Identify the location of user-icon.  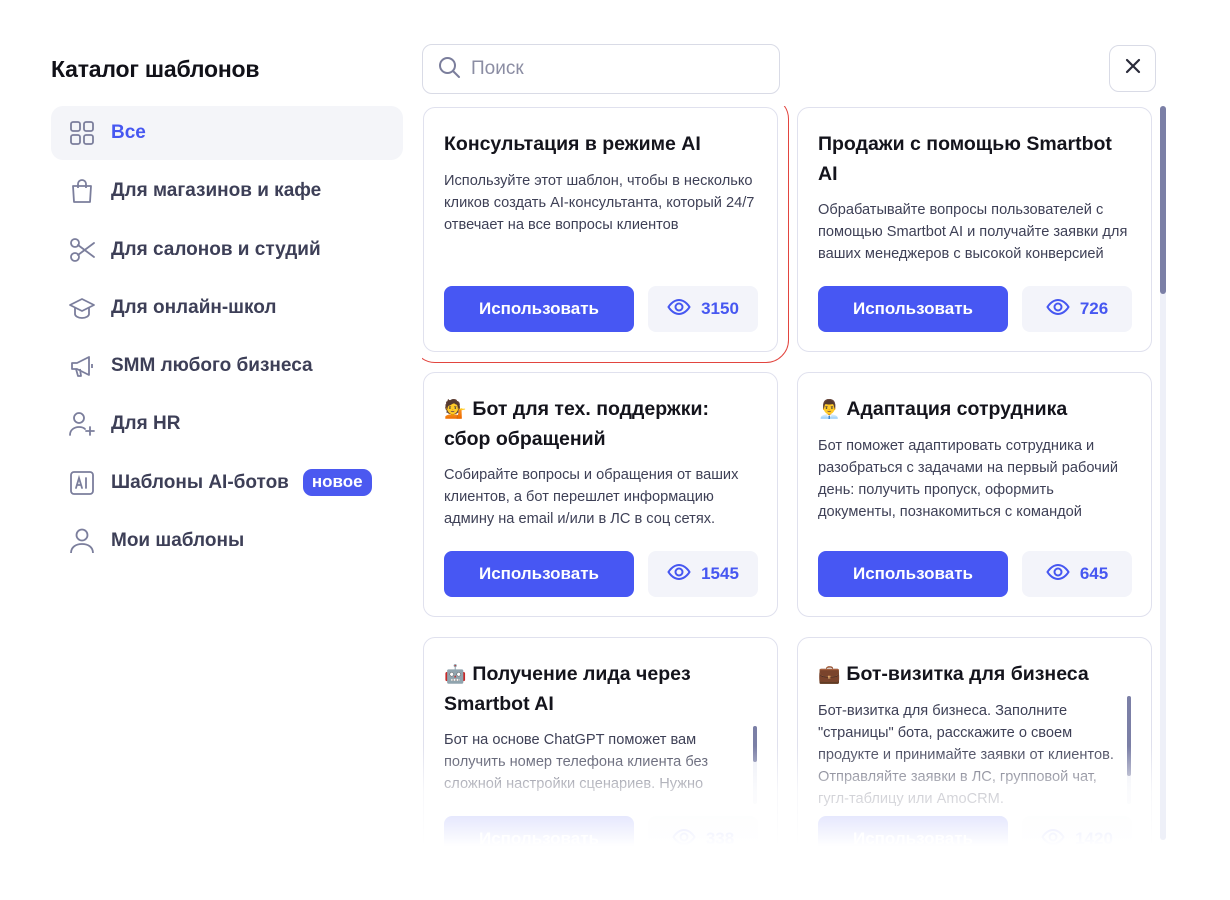
(82, 541).